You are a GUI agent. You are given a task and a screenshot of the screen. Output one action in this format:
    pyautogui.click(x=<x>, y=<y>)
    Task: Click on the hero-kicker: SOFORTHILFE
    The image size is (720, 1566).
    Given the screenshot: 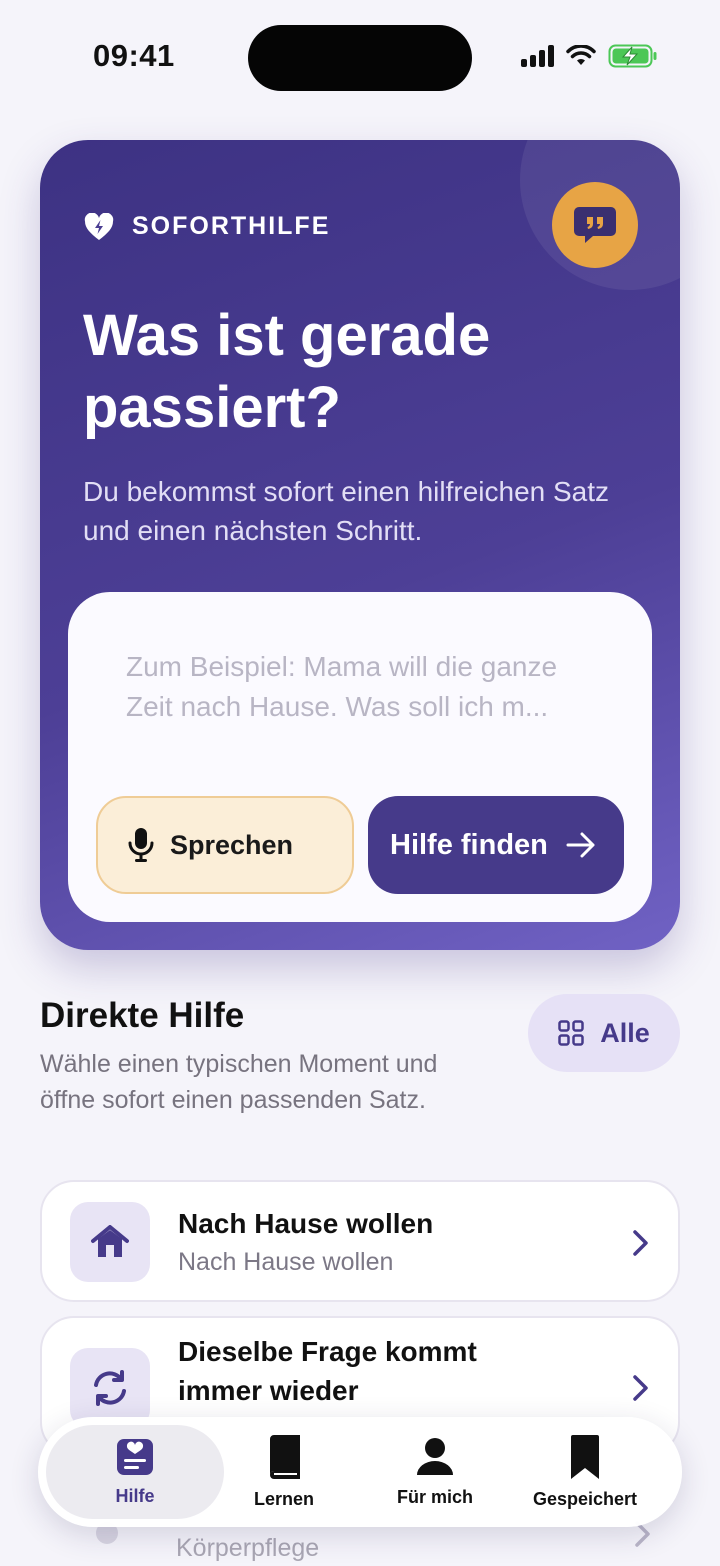 What is the action you would take?
    pyautogui.click(x=207, y=226)
    